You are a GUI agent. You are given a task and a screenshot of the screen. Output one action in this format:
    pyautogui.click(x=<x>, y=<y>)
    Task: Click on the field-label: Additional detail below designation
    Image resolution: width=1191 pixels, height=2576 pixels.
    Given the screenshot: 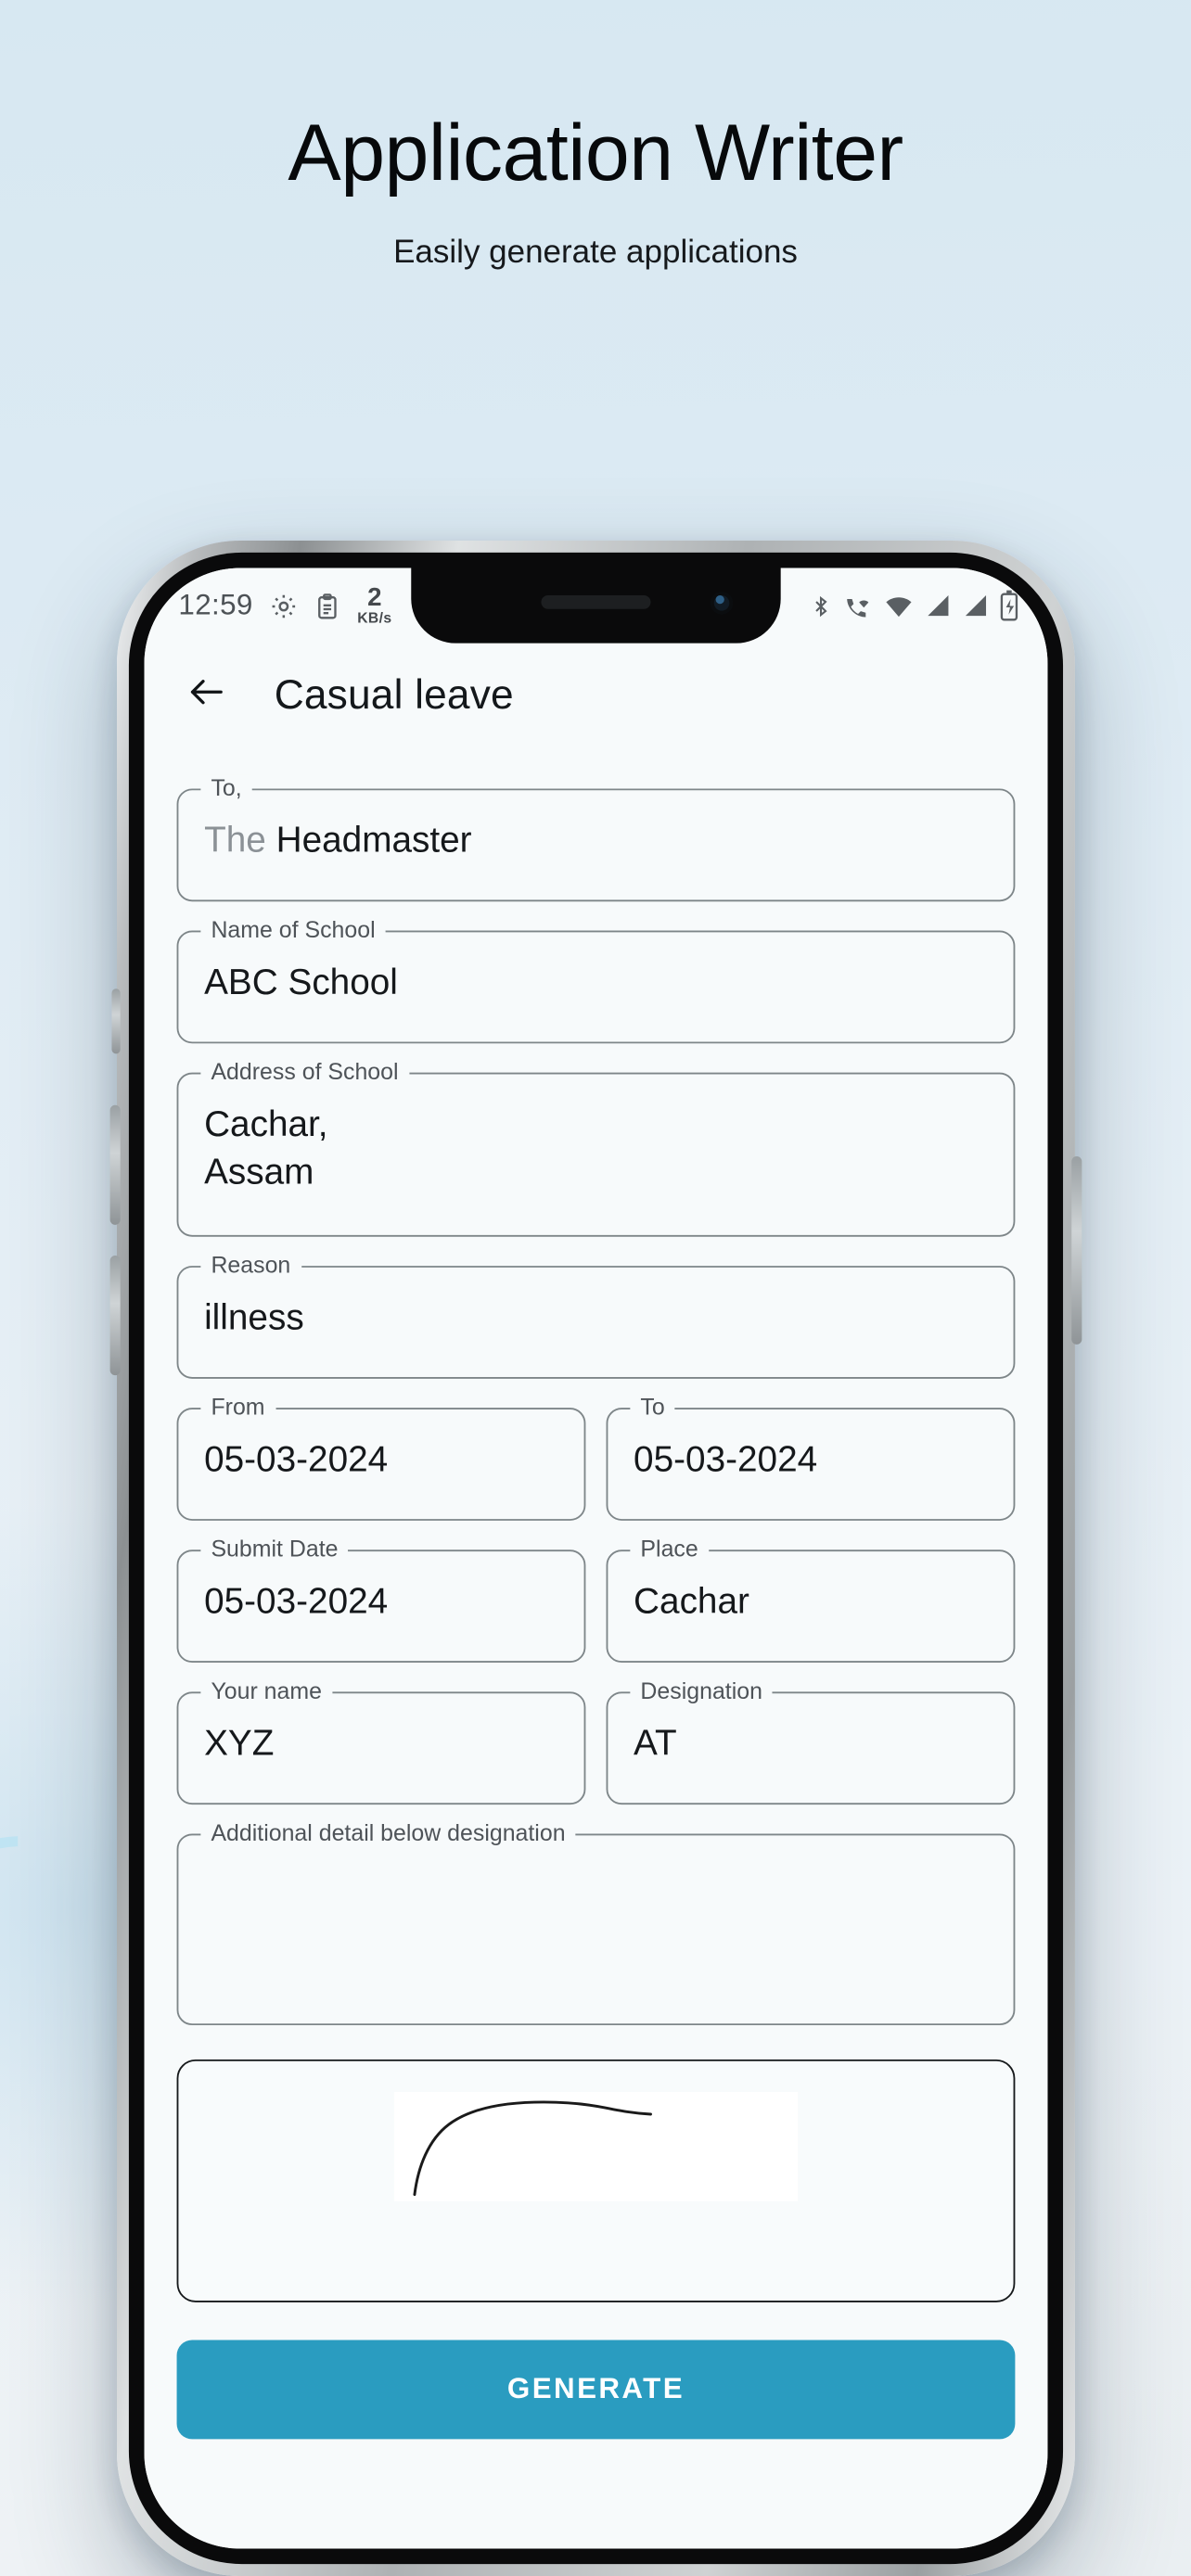 What is the action you would take?
    pyautogui.click(x=387, y=1833)
    